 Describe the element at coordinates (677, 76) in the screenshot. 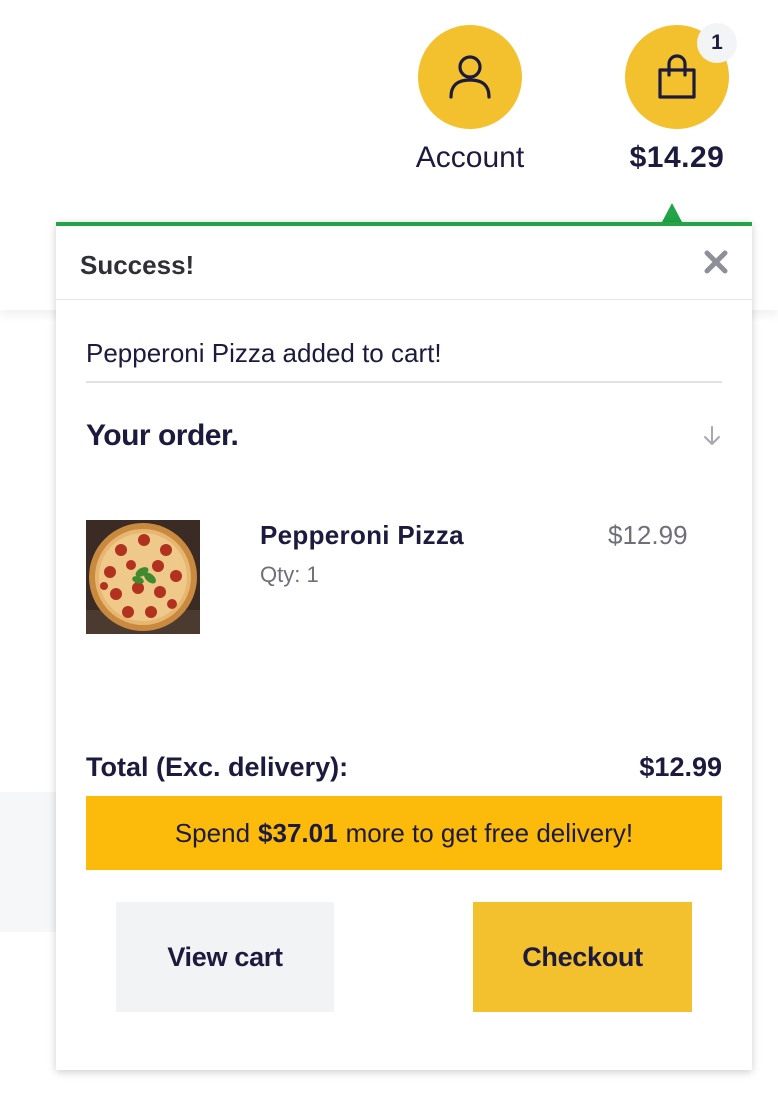

I see `shopping-bag-icon` at that location.